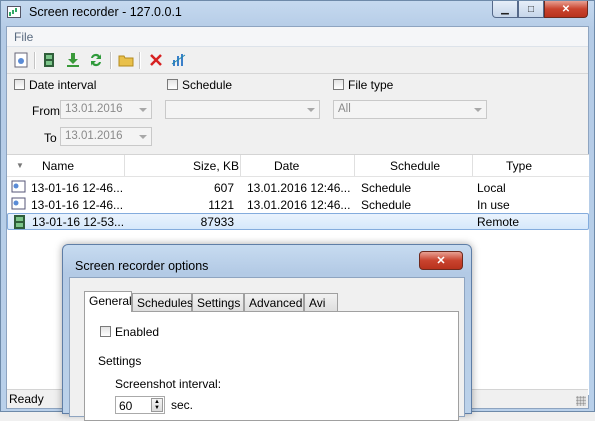  Describe the element at coordinates (19, 84) in the screenshot. I see `date-interval-checkbox` at that location.